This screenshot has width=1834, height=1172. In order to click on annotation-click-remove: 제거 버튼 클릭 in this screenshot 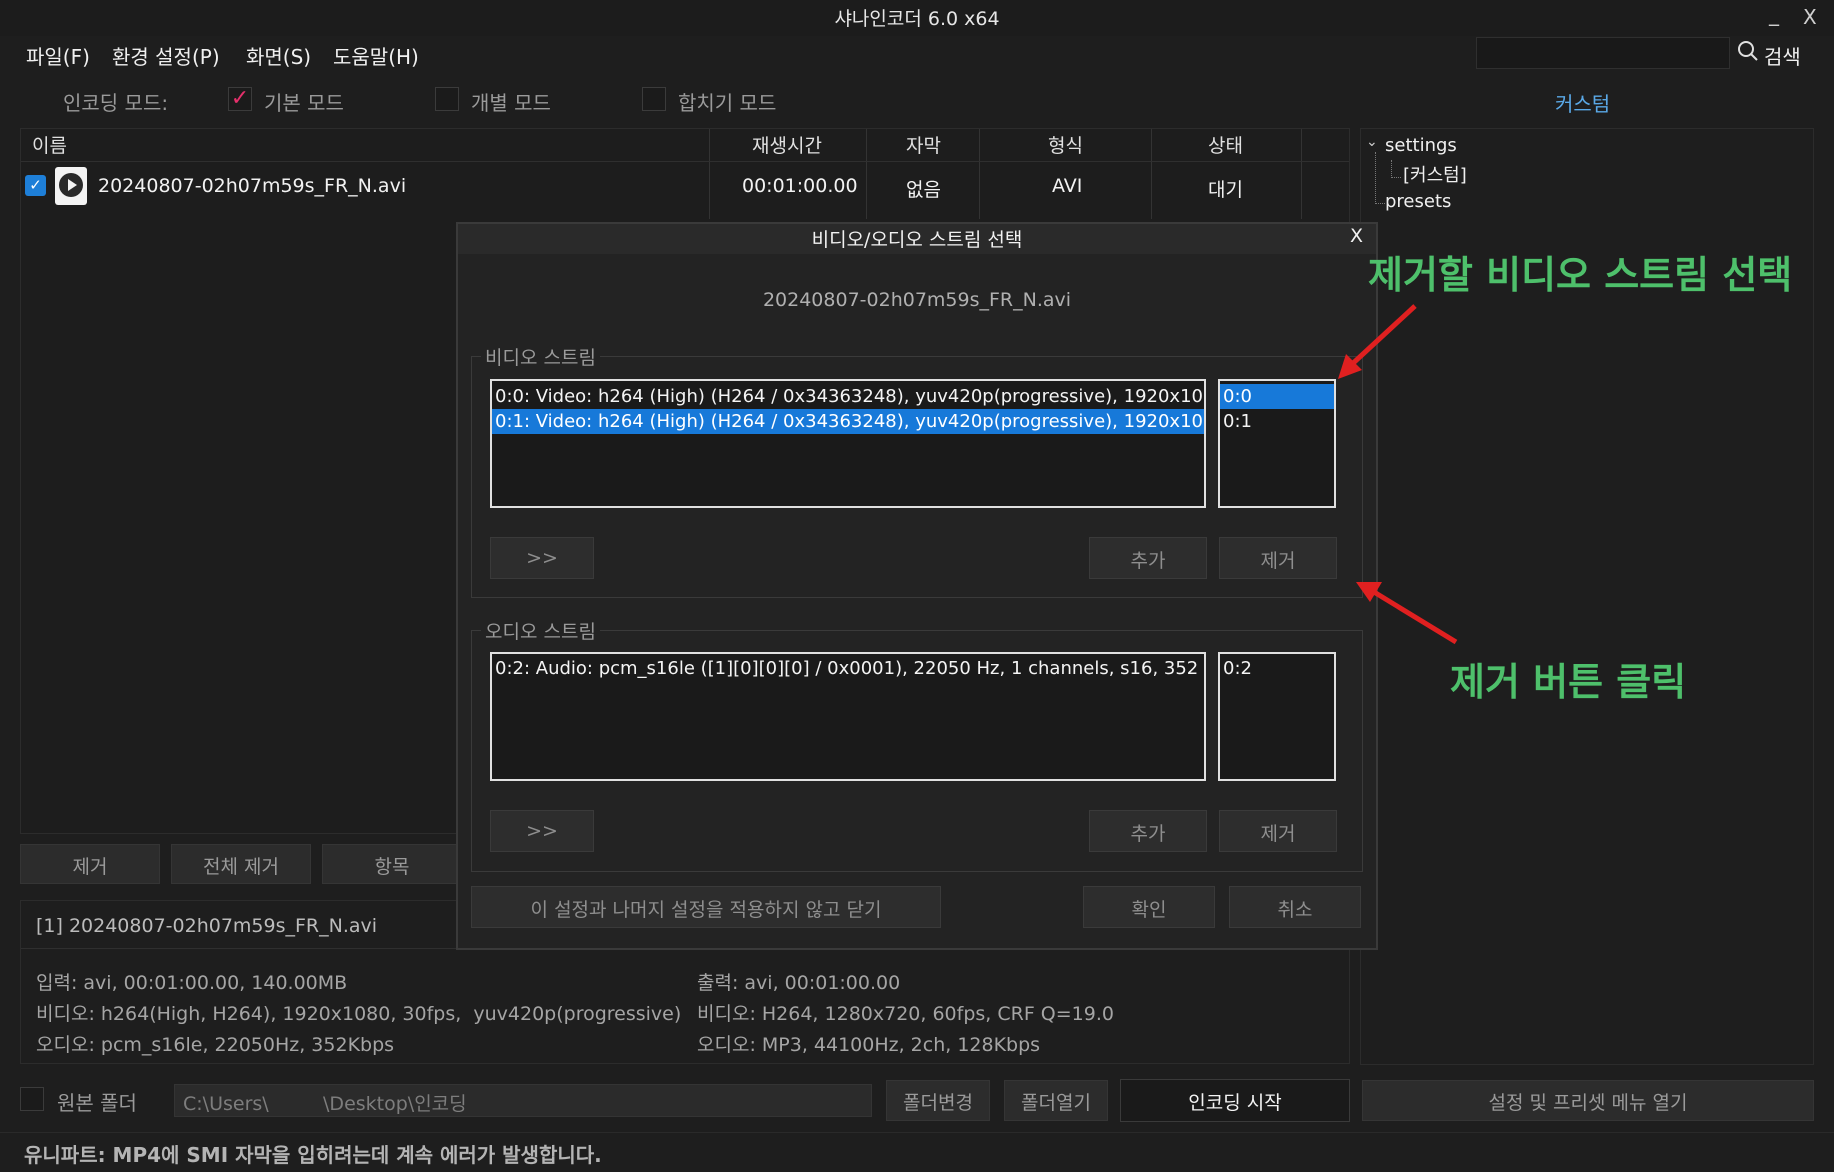, I will do `click(1568, 682)`.